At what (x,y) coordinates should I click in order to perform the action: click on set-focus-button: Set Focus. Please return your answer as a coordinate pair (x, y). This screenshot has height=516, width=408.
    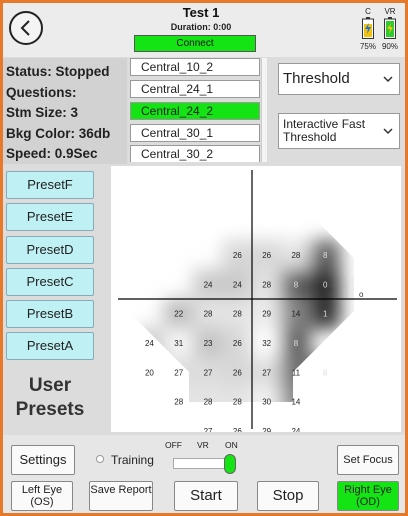
    Looking at the image, I should click on (368, 460).